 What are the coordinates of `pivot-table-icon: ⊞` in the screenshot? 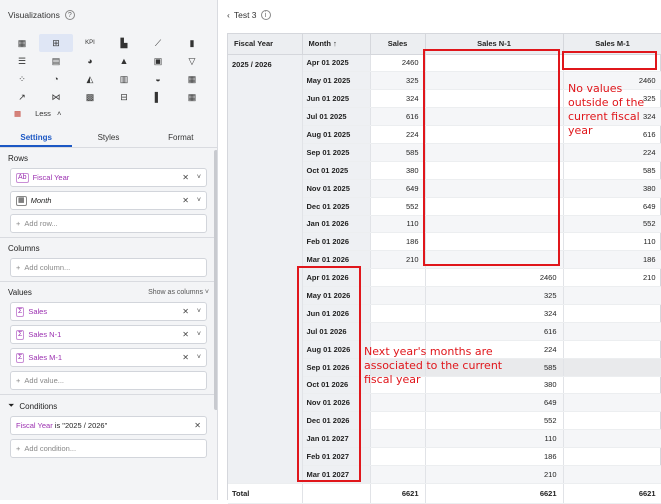 It's located at (56, 43).